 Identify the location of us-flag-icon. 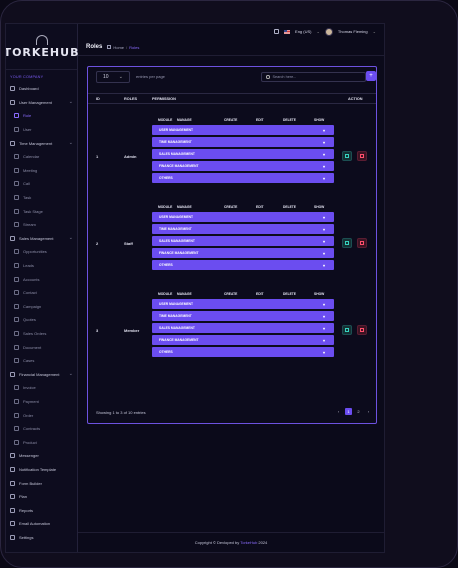
(287, 31).